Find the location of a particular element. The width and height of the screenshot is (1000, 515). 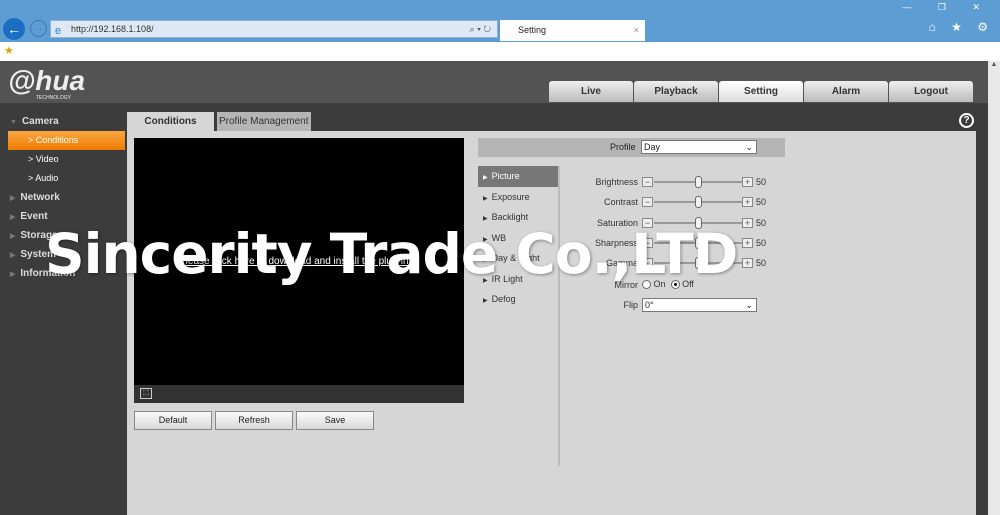

slider-row-brightness: Brightness − + 50 is located at coordinates (670, 182).